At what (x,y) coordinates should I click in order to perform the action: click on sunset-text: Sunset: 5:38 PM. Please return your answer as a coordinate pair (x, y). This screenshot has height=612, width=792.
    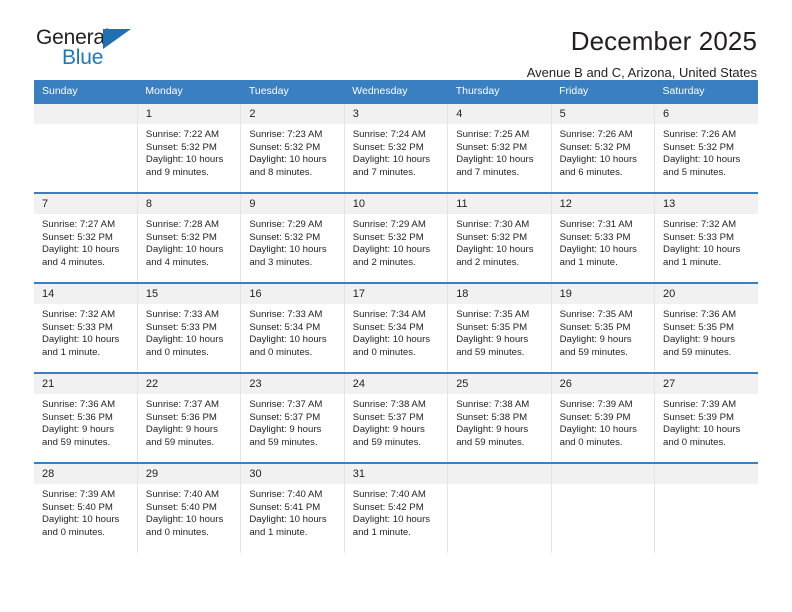
    Looking at the image, I should click on (492, 417).